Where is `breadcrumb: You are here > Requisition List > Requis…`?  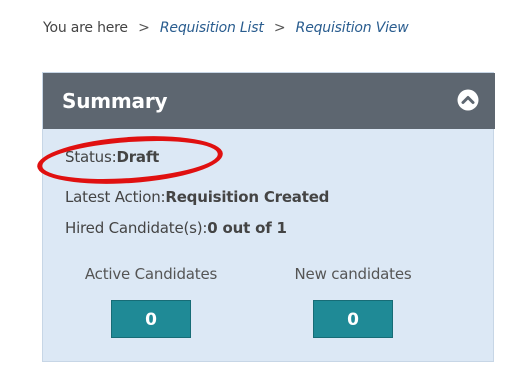 breadcrumb: You are here > Requisition List > Requis… is located at coordinates (226, 28).